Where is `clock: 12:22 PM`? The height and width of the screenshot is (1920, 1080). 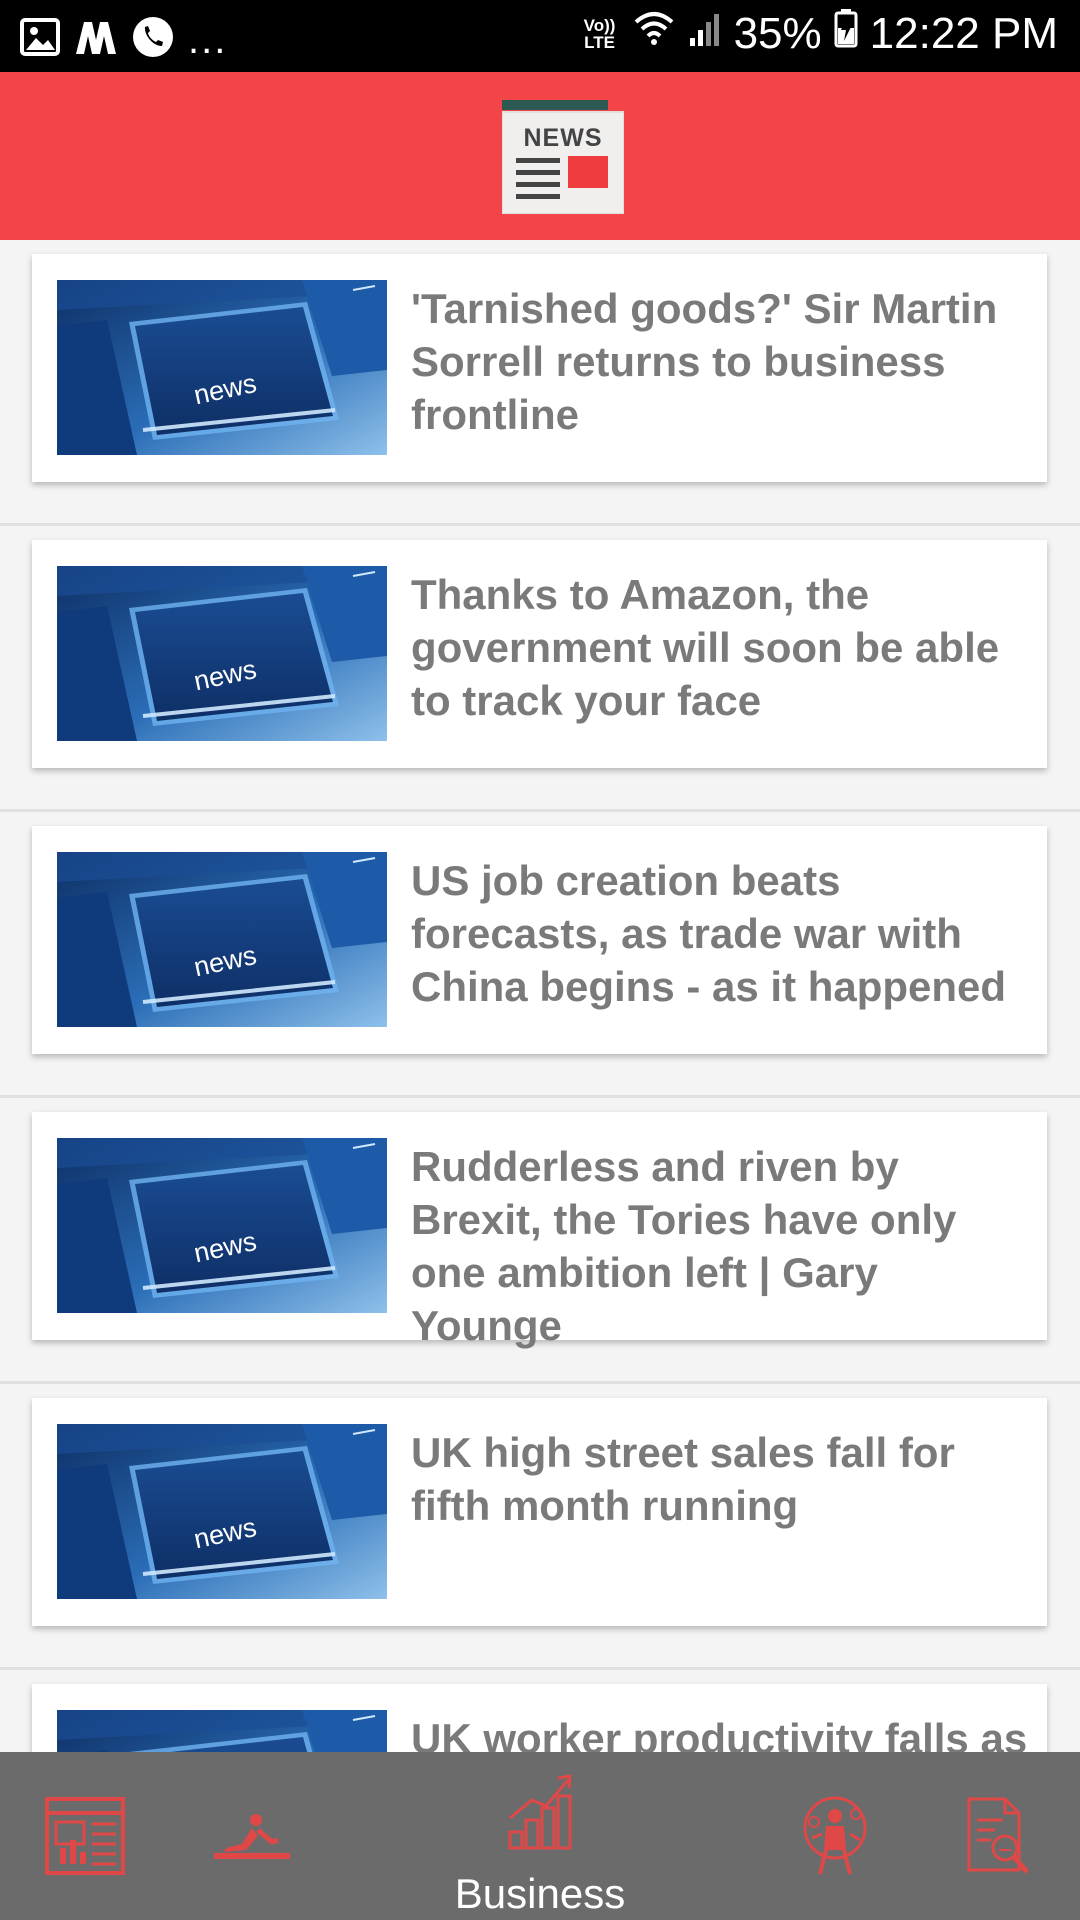 clock: 12:22 PM is located at coordinates (963, 33).